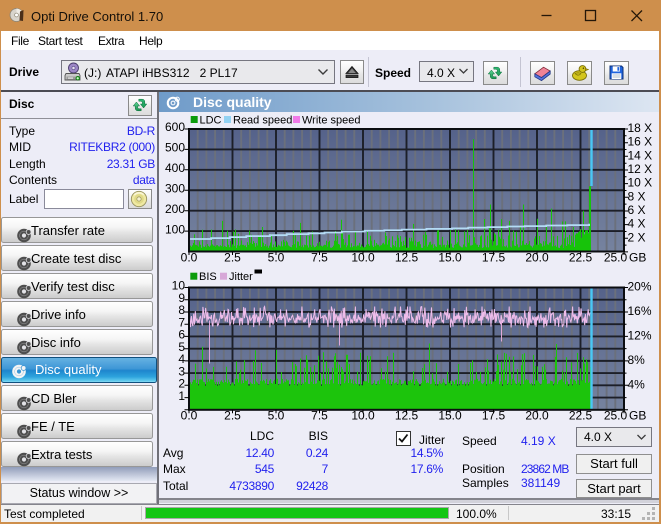 This screenshot has width=661, height=524. What do you see at coordinates (175, 127) in the screenshot?
I see `svg-text: 600` at bounding box center [175, 127].